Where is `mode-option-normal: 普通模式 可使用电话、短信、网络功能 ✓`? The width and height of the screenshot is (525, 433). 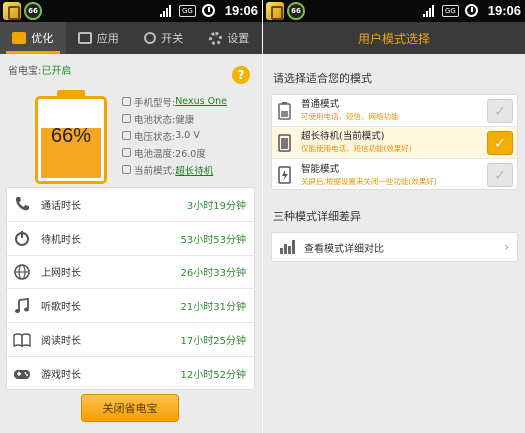
mode-option-normal: 普通模式 可使用电话、短信、网络功能 ✓ is located at coordinates (394, 111).